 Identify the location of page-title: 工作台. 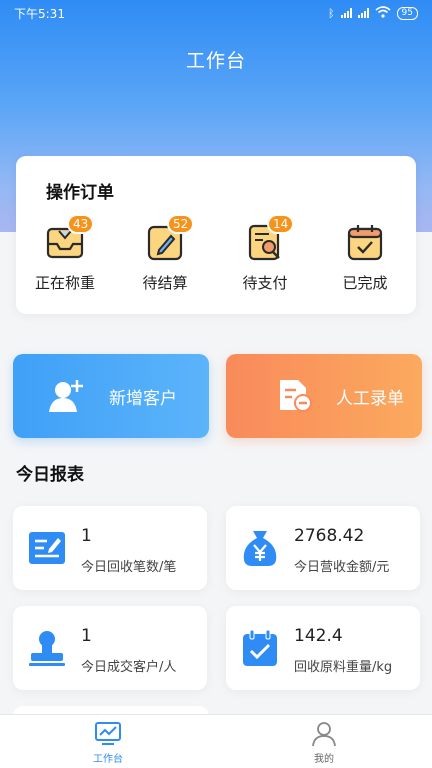
(215, 61).